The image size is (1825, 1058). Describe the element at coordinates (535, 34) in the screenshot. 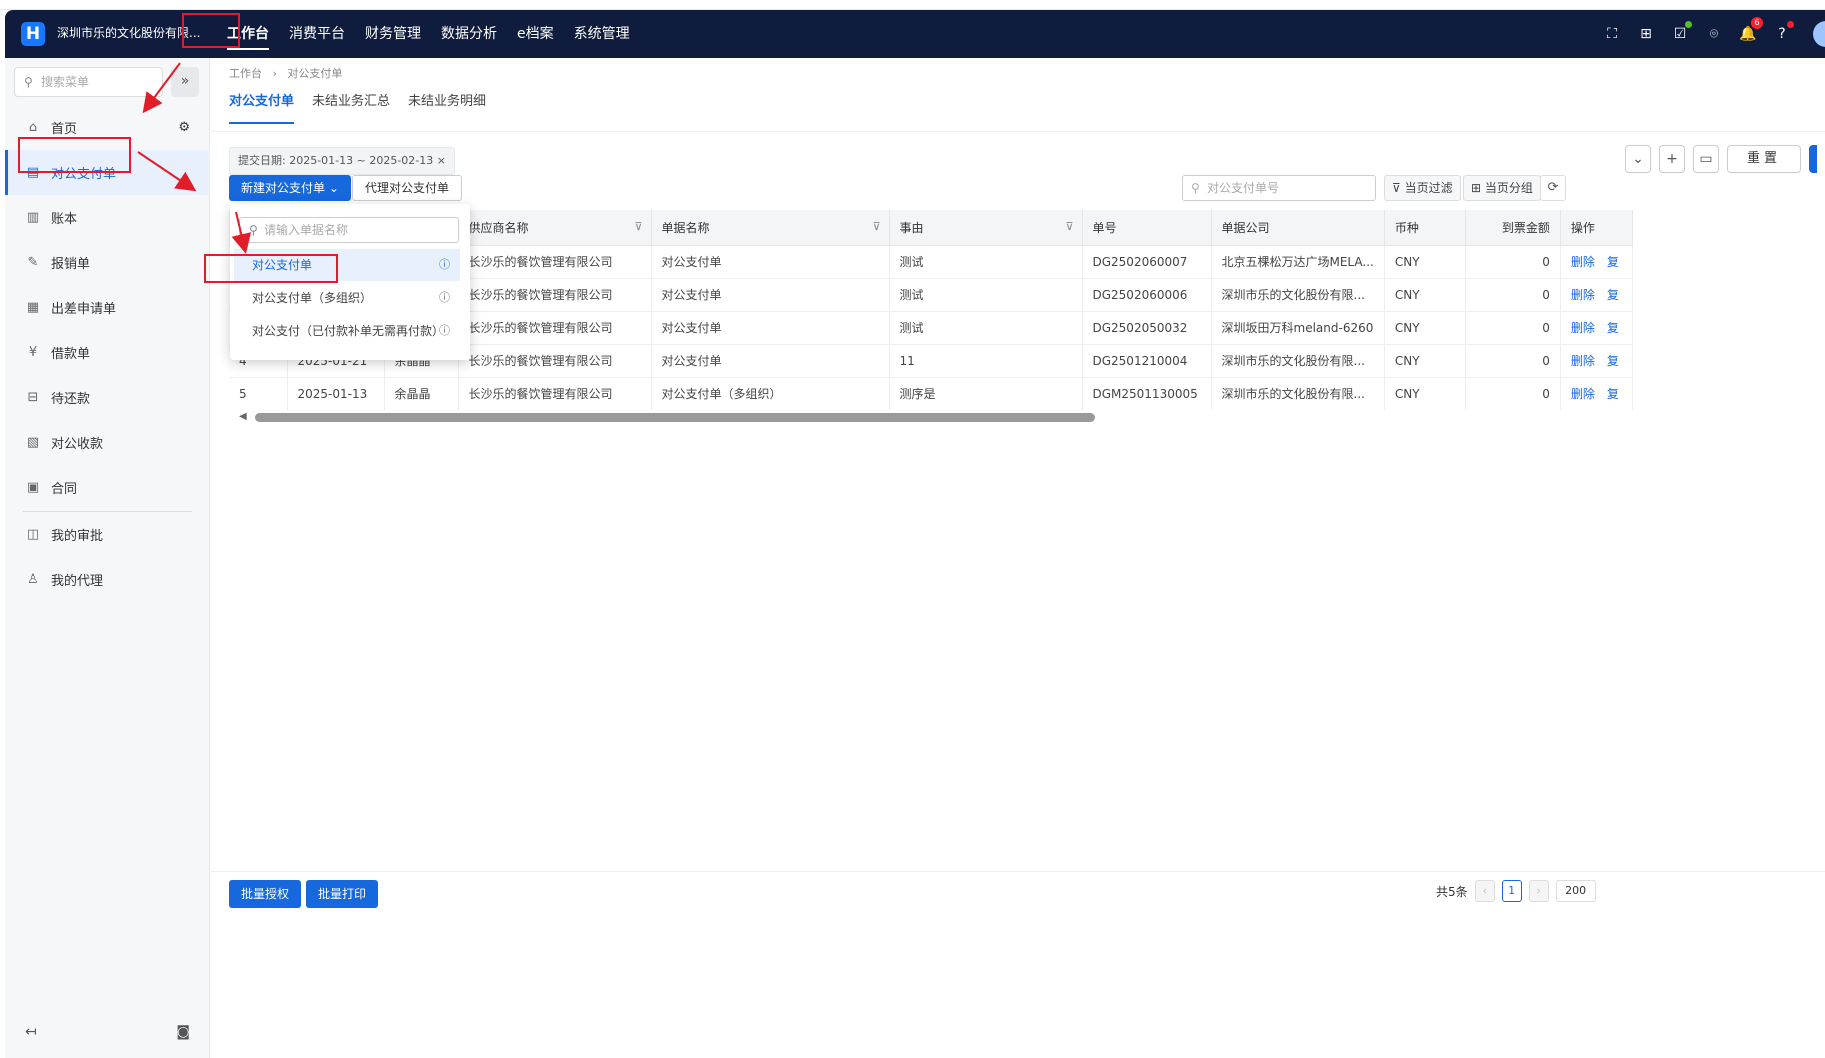

I see `nav-e-archive: e档案` at that location.